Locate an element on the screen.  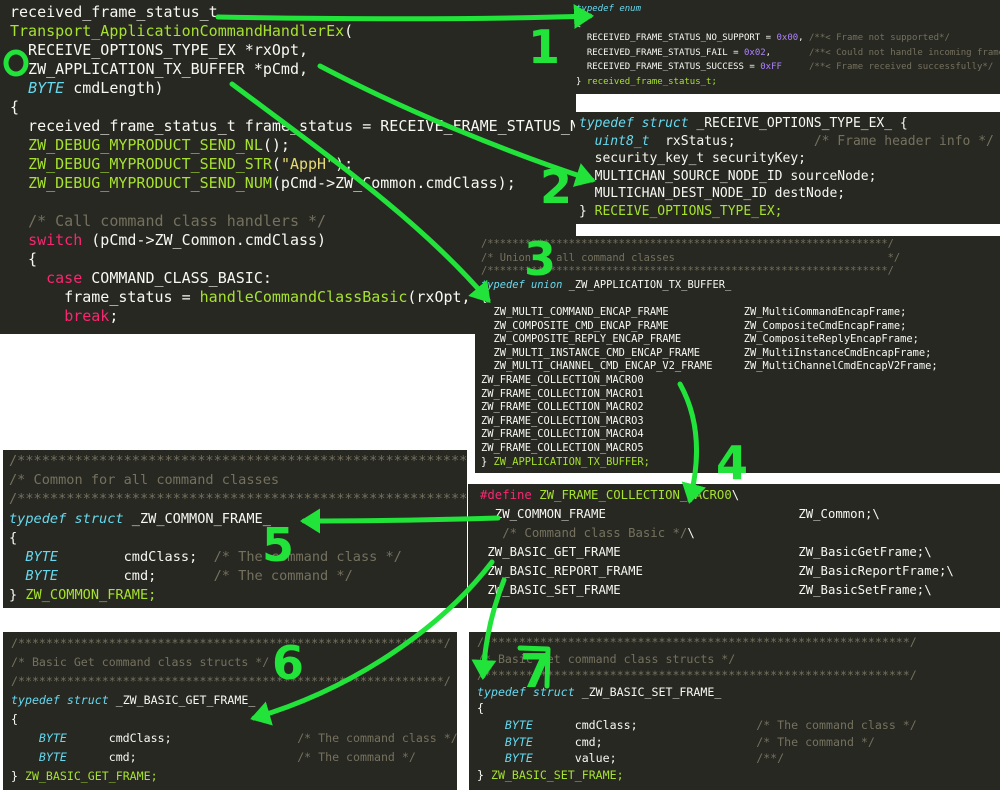
code-token: { is located at coordinates (13, 537).